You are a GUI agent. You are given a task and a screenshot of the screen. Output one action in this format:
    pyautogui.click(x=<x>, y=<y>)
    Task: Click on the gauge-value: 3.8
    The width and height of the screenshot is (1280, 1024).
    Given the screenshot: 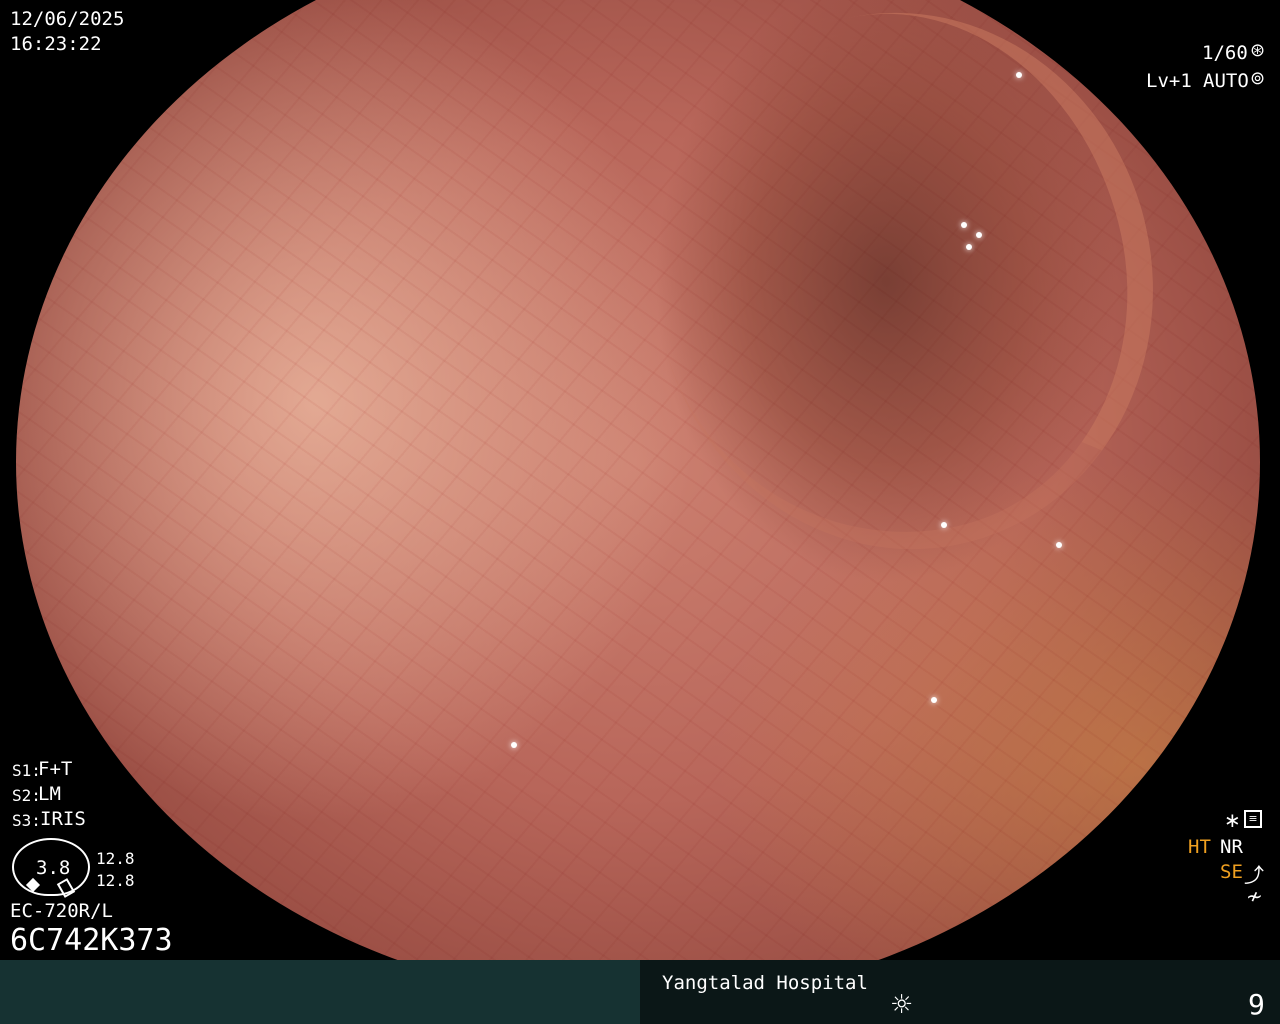 What is the action you would take?
    pyautogui.click(x=53, y=868)
    